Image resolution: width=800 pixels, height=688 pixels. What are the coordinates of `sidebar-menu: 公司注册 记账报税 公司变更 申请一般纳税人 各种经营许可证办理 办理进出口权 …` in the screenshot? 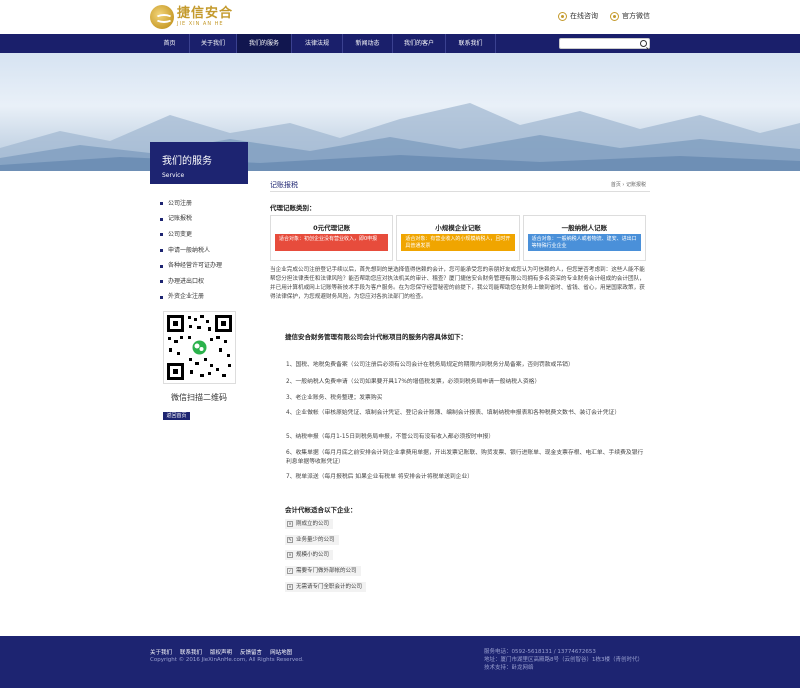 It's located at (204, 250).